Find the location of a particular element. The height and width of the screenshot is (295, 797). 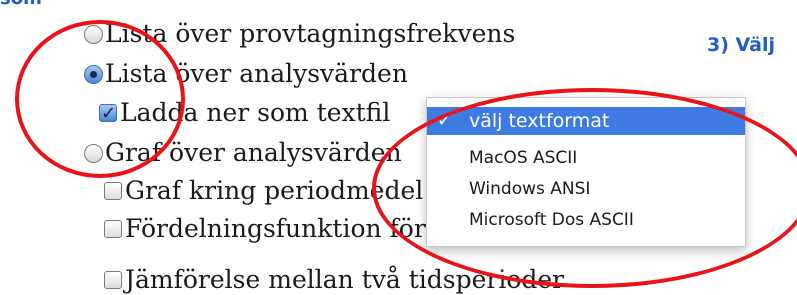

option-sample-frequency: Lista över provtagningsfrekvens is located at coordinates (299, 34).